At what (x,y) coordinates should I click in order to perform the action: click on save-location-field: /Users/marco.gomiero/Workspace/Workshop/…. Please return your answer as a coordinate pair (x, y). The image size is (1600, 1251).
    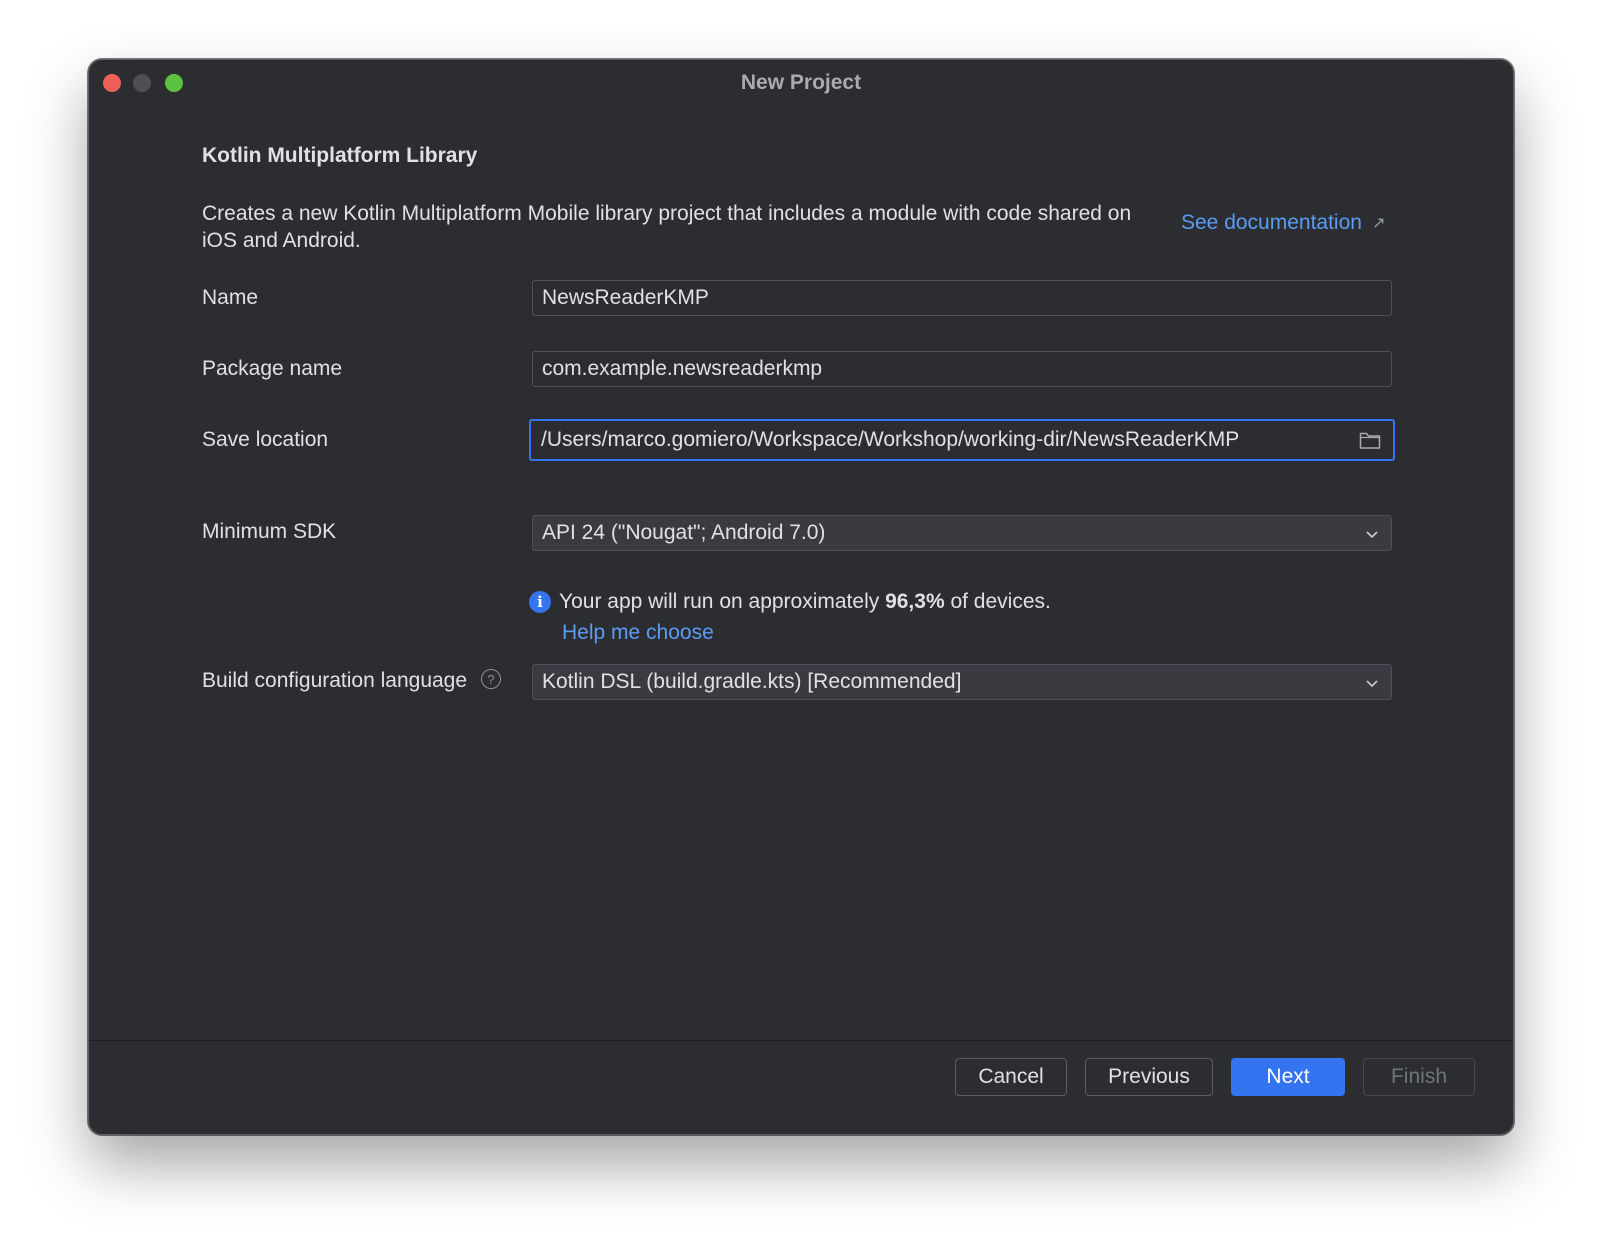
    Looking at the image, I should click on (962, 440).